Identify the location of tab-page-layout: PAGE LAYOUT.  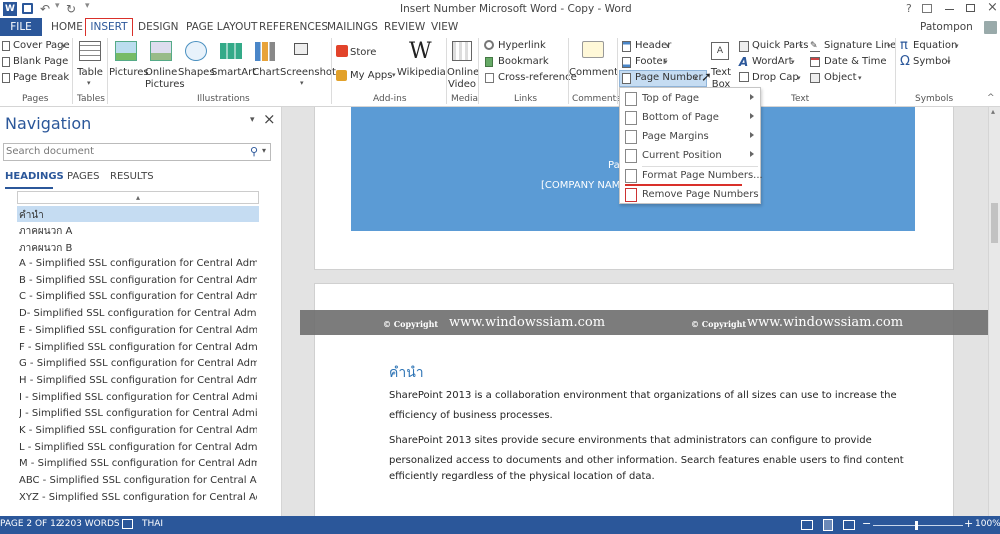
(221, 27).